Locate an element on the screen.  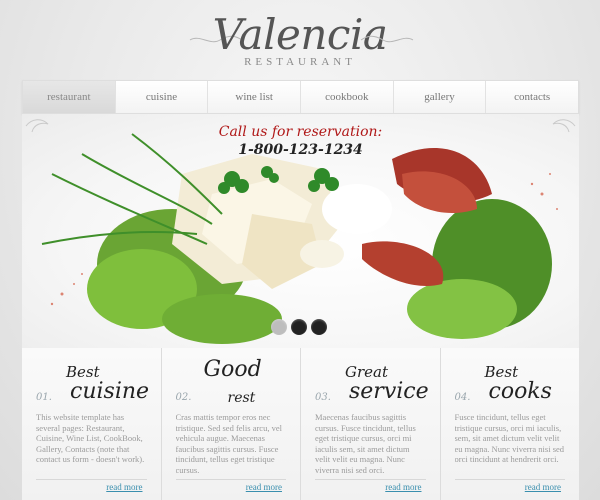
nav-item-wine-list: wine list is located at coordinates (255, 97).